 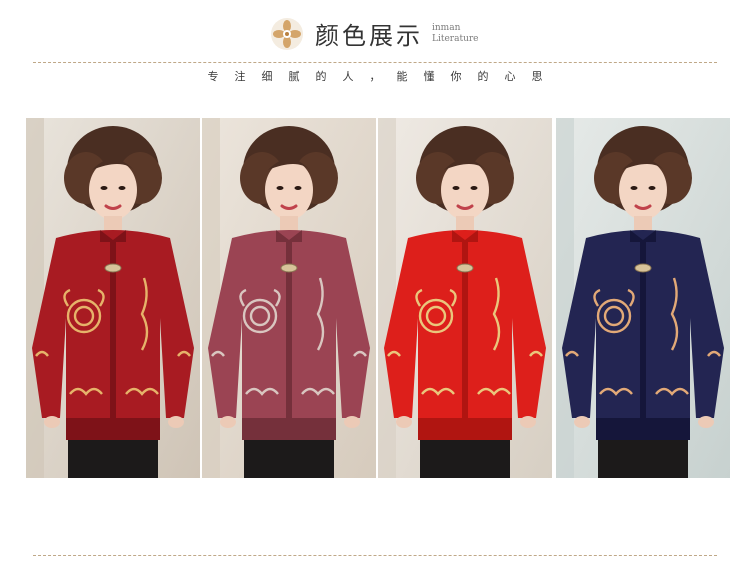 What do you see at coordinates (383, 76) in the screenshot?
I see `slogan: 专注细腻的人，能懂你的心思` at bounding box center [383, 76].